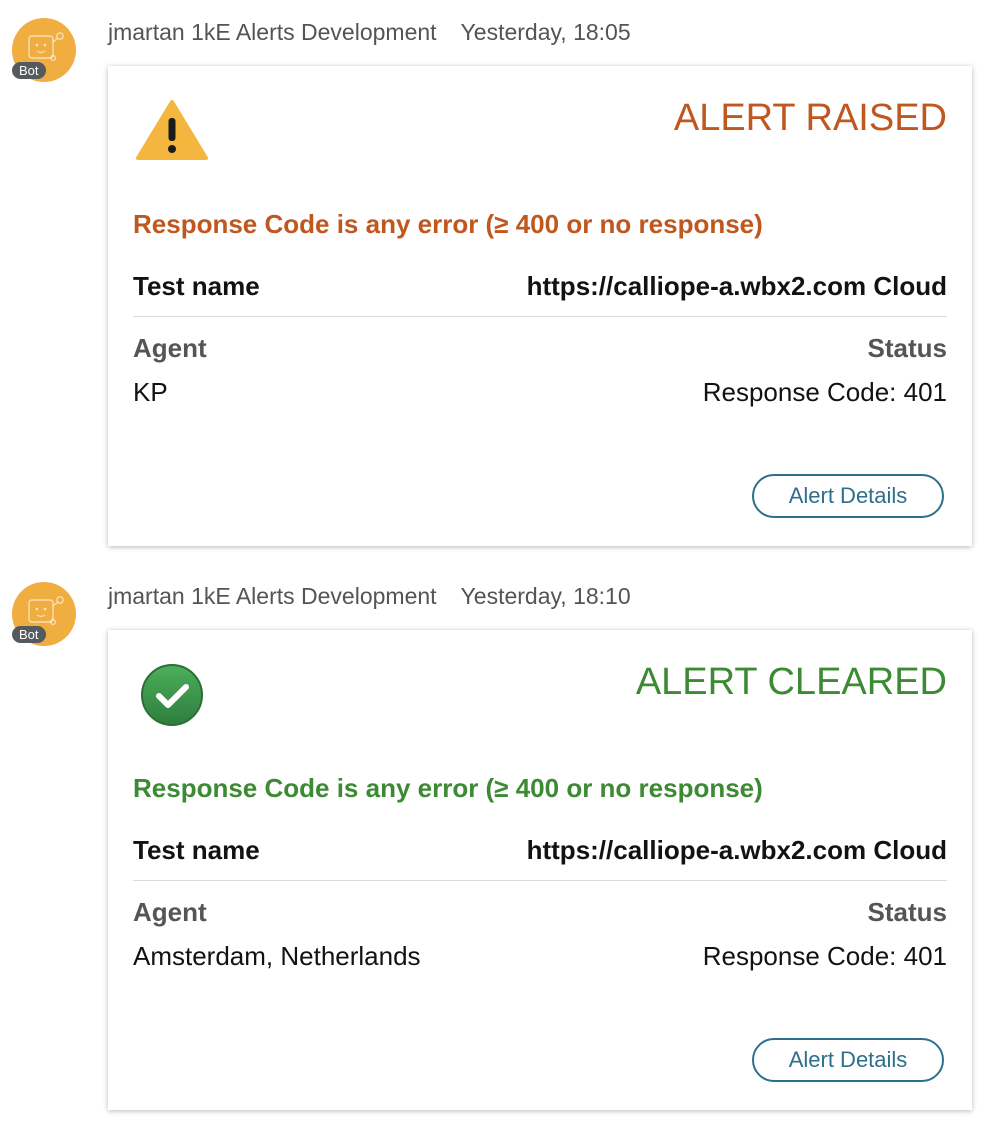 This screenshot has height=1126, width=1002. What do you see at coordinates (545, 596) in the screenshot?
I see `message-timestamp: Yesterday, 18:10` at bounding box center [545, 596].